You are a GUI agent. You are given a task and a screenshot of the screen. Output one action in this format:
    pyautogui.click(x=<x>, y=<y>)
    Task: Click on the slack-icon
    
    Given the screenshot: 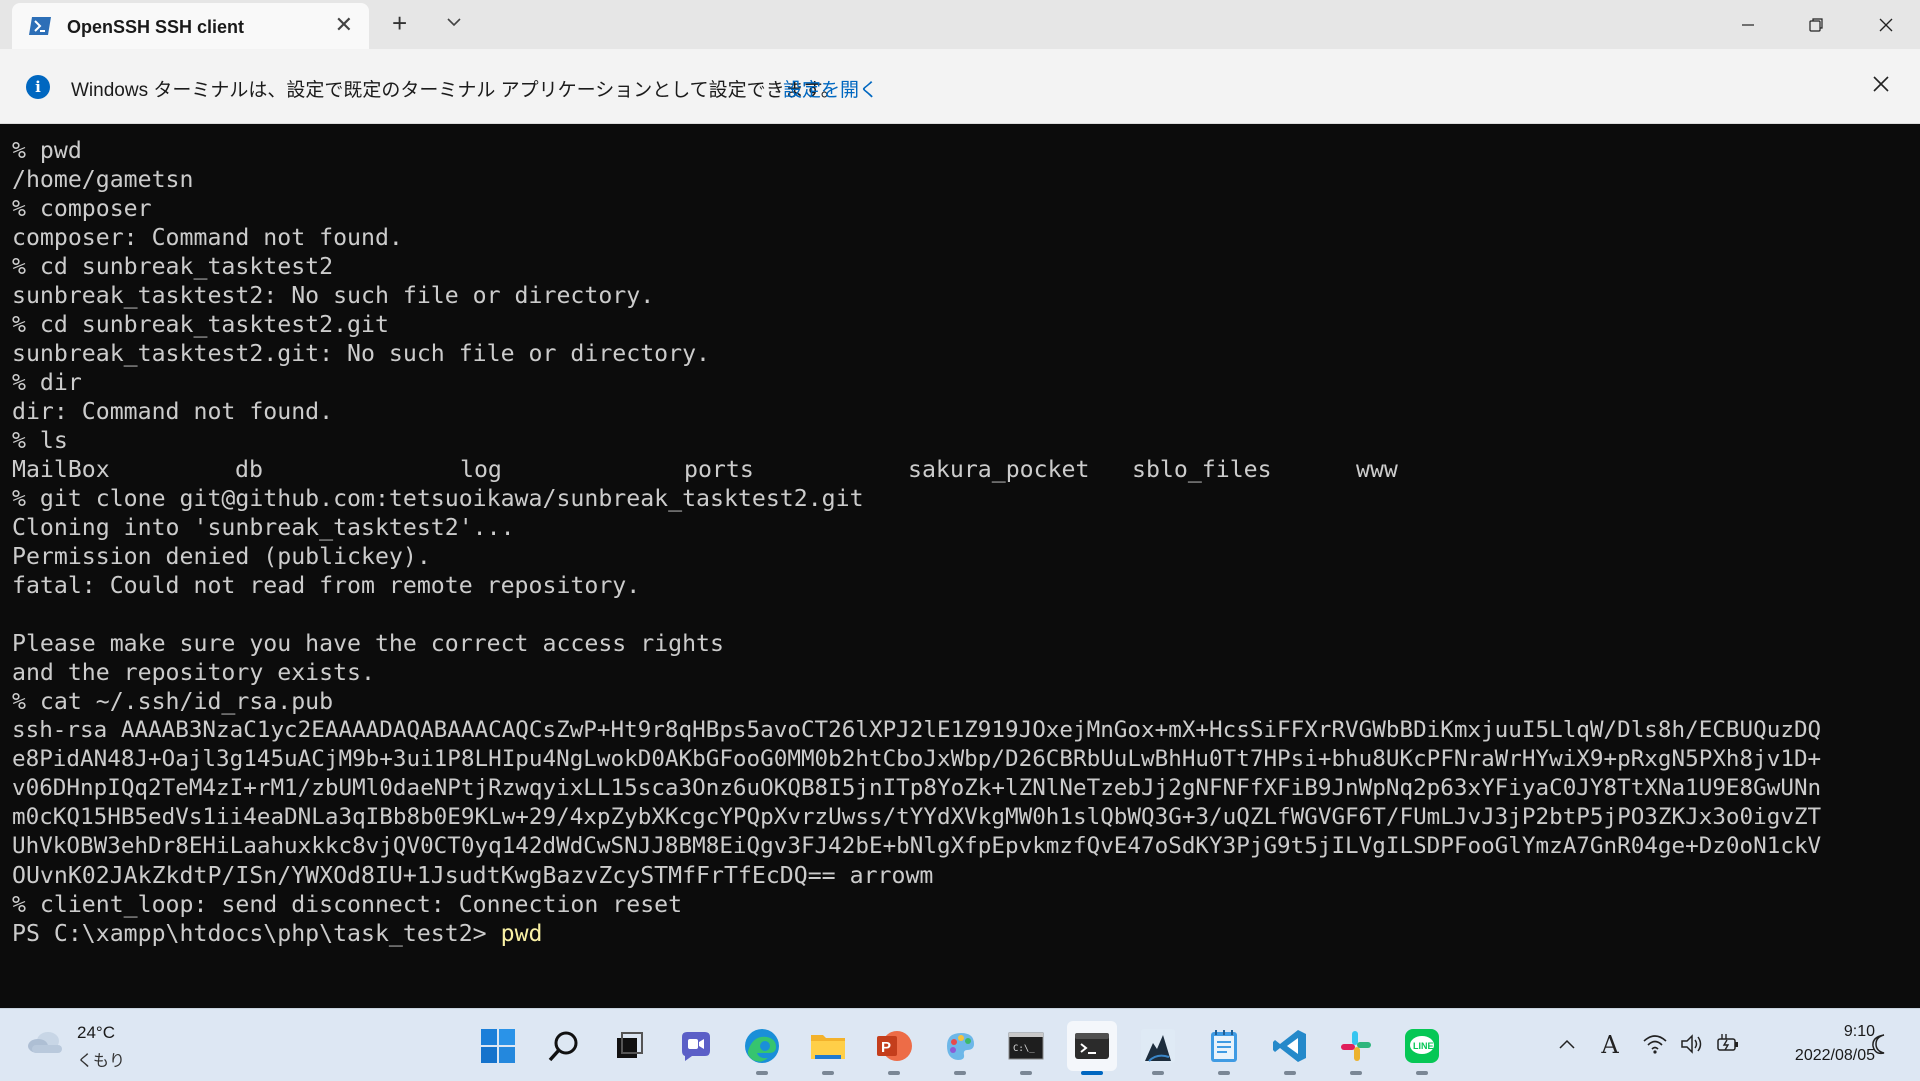 What is the action you would take?
    pyautogui.click(x=1356, y=1046)
    